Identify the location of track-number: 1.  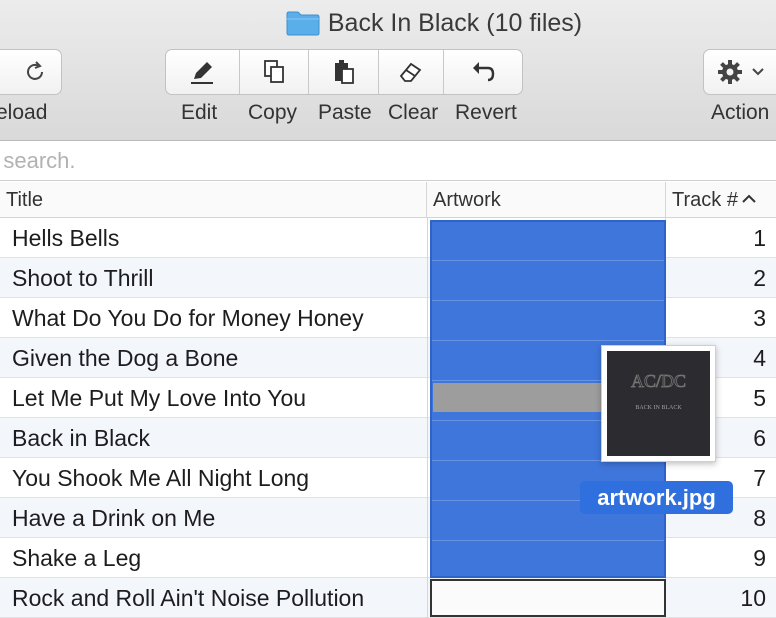
(759, 238).